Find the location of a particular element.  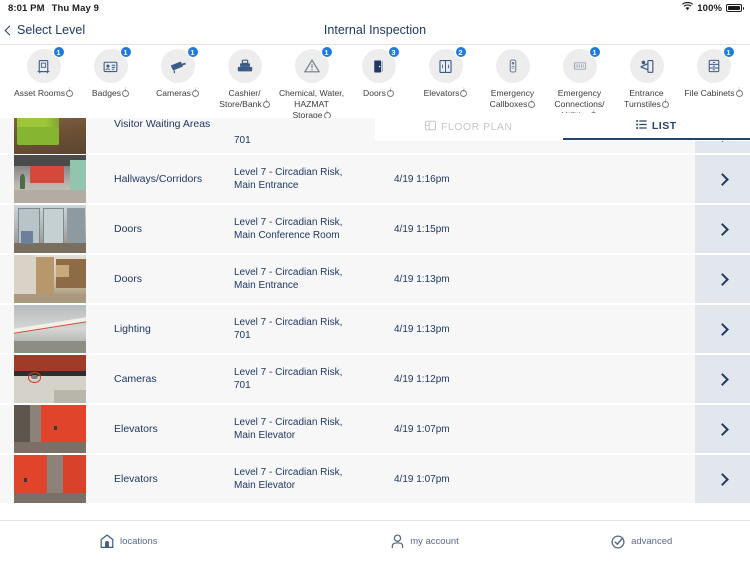

tab-floor-plan-label: FLOOR PLAN is located at coordinates (476, 126).